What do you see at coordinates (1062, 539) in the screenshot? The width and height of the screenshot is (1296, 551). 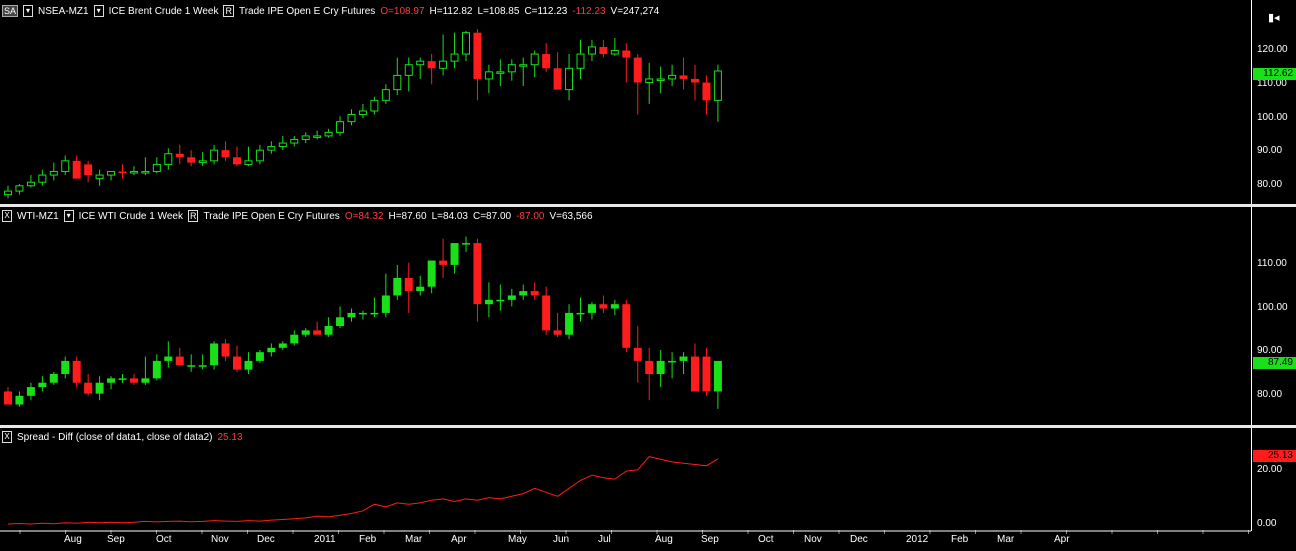 I see `x-axis-label: Apr` at bounding box center [1062, 539].